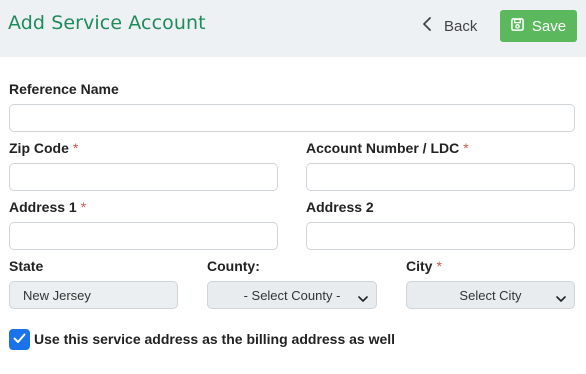 This screenshot has height=374, width=586. Describe the element at coordinates (517, 26) in the screenshot. I see `floppy-disk-icon` at that location.